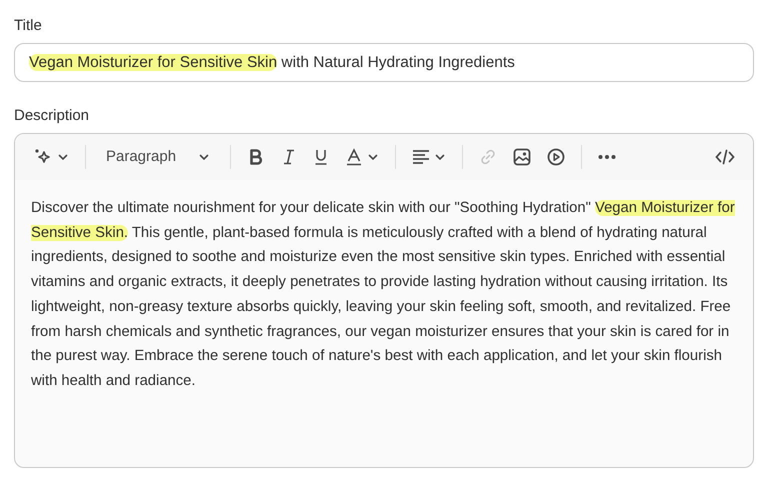 This screenshot has width=768, height=481. I want to click on field-label: Description, so click(52, 116).